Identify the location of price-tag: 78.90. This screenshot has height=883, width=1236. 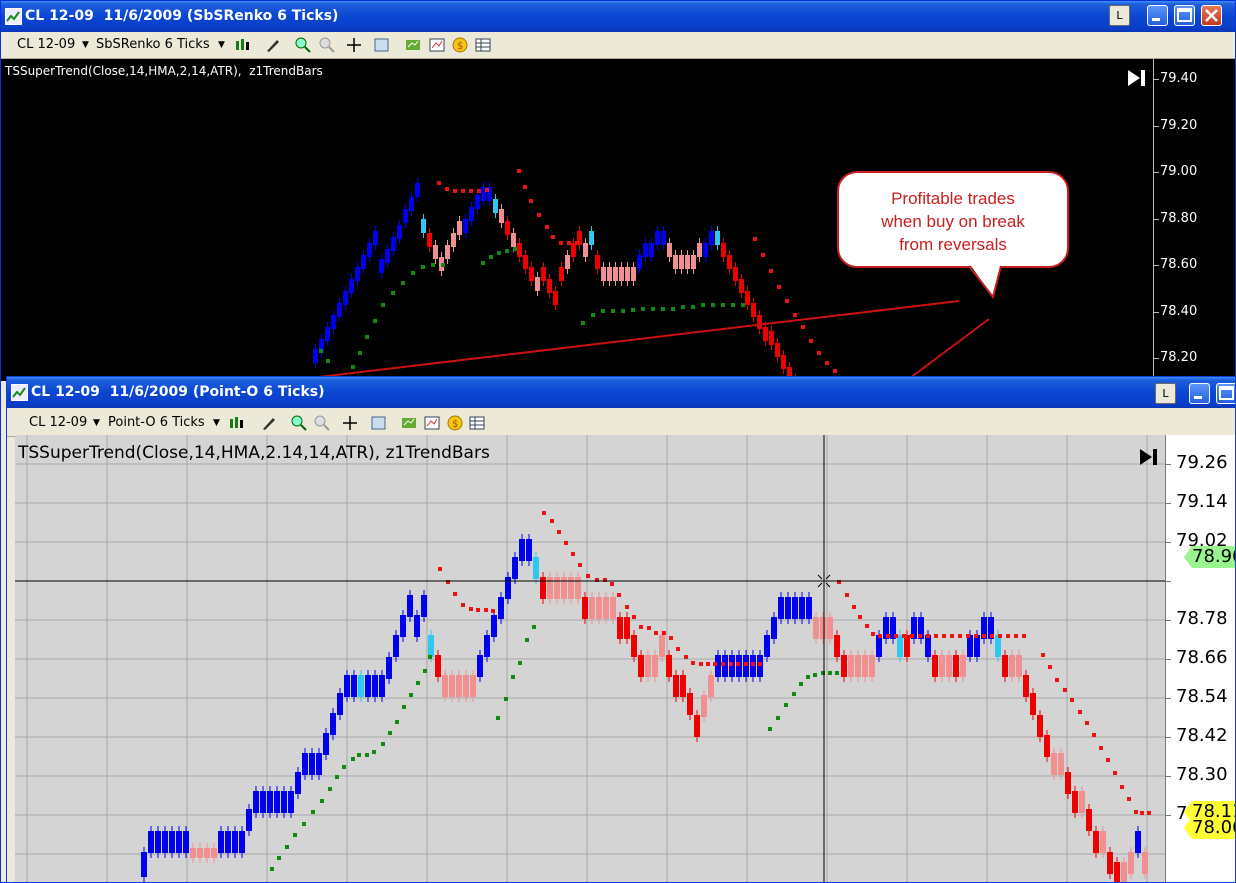
(1209, 557).